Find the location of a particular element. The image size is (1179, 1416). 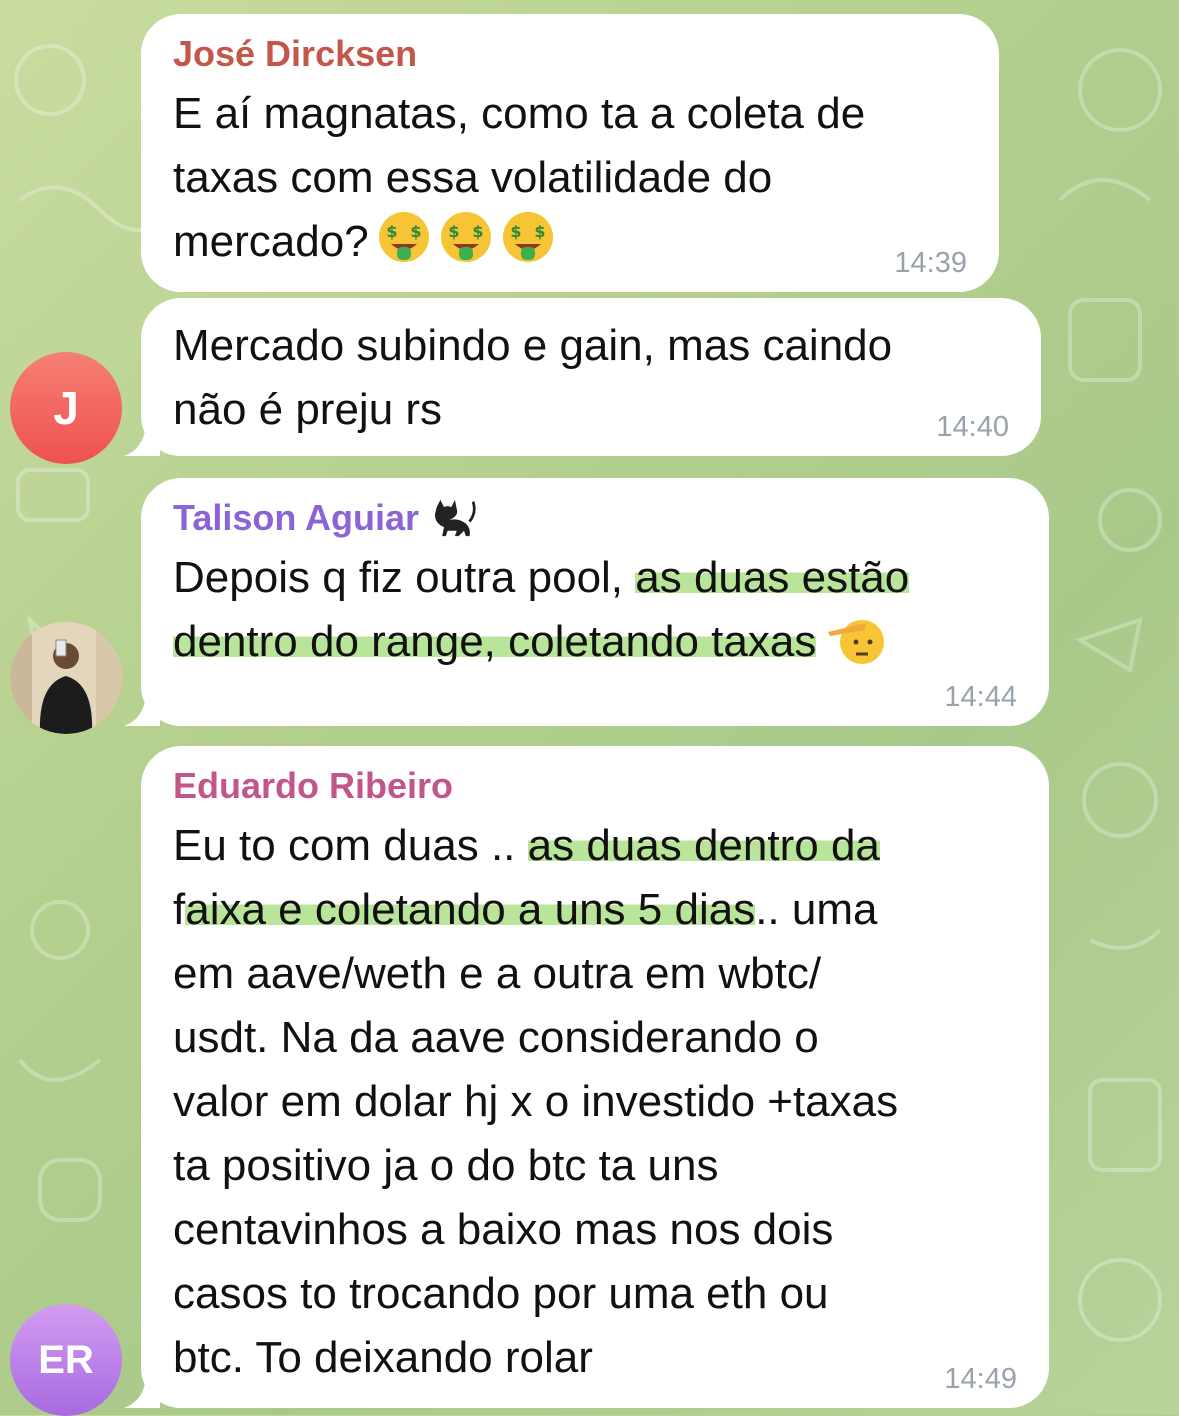

avatar-initials: ER is located at coordinates (66, 1359).